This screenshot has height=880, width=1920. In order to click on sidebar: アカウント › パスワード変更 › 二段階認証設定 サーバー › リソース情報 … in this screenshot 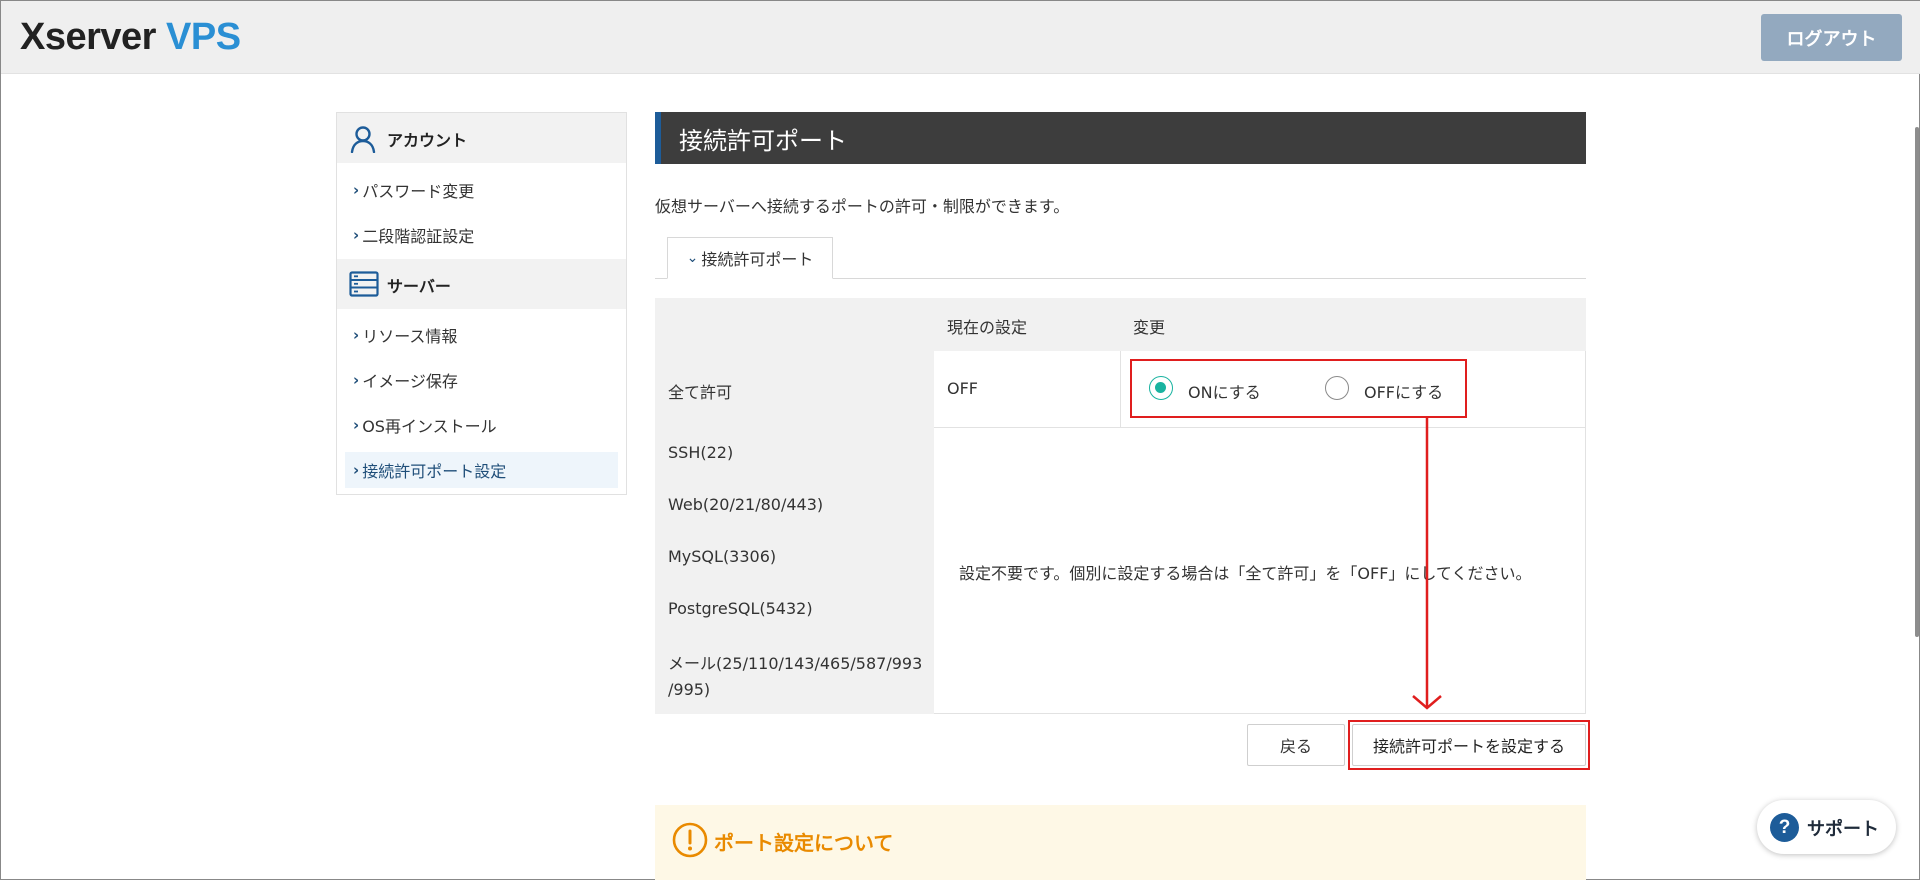, I will do `click(481, 303)`.